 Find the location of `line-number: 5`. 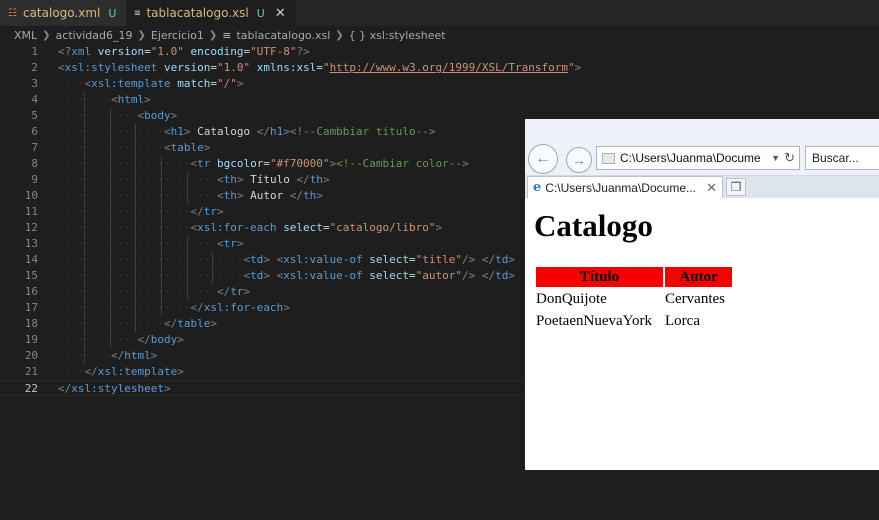

line-number: 5 is located at coordinates (34, 115).